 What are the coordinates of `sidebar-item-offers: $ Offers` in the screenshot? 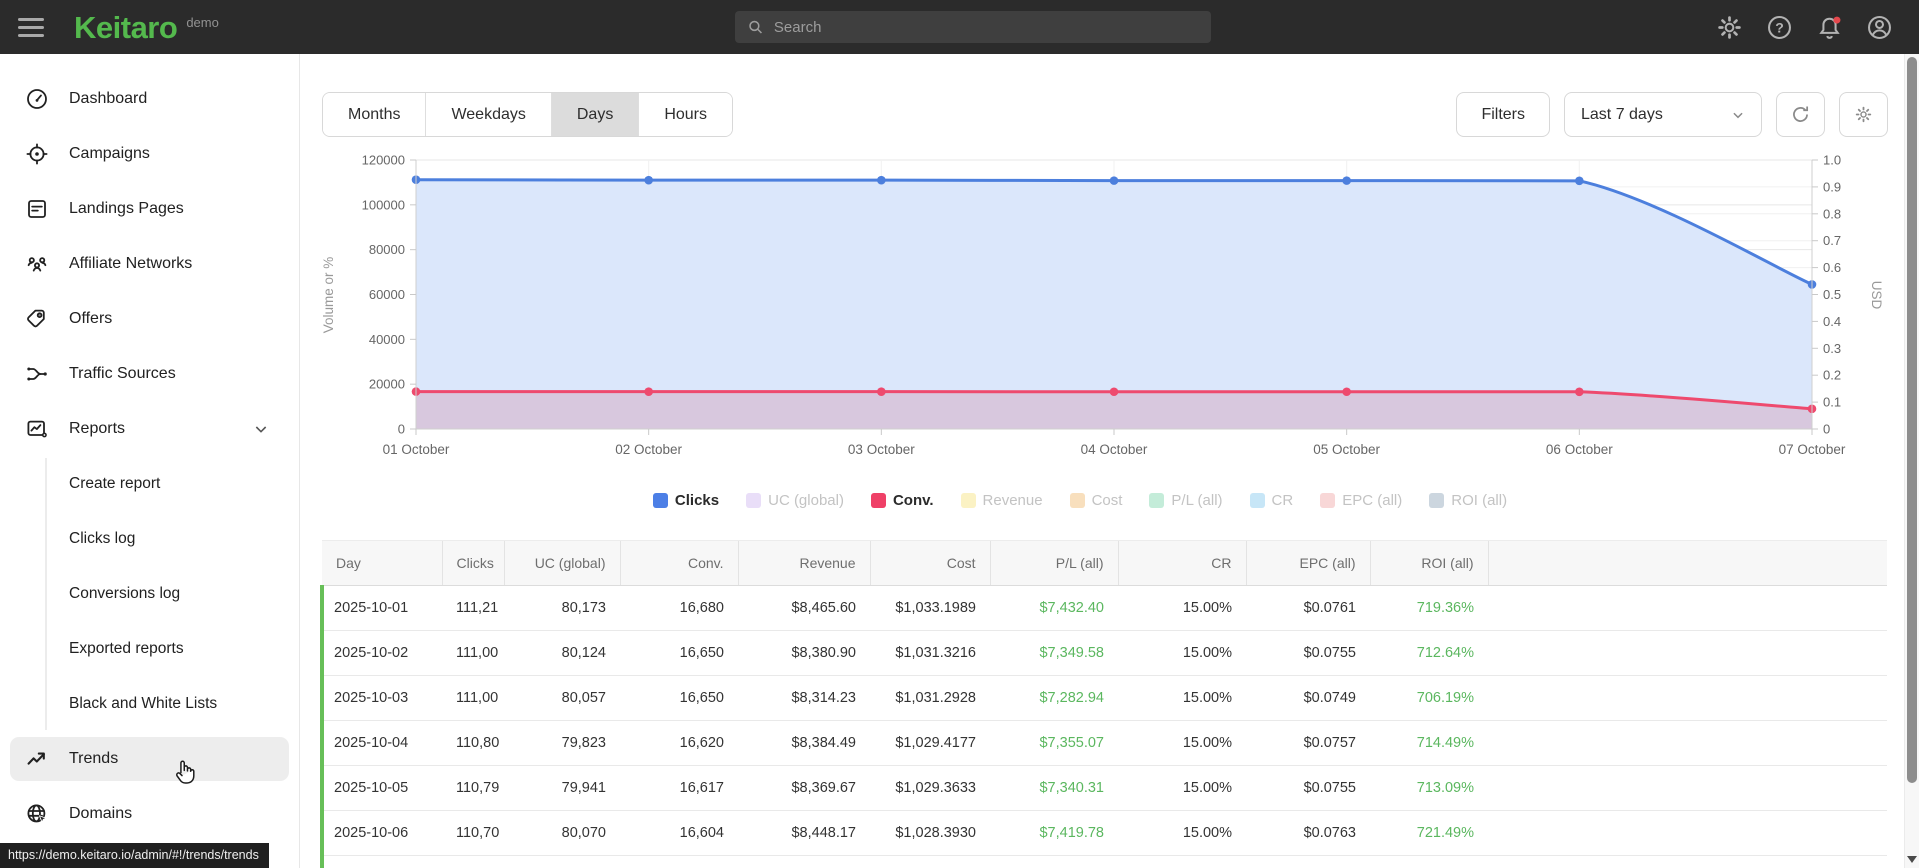 It's located at (149, 319).